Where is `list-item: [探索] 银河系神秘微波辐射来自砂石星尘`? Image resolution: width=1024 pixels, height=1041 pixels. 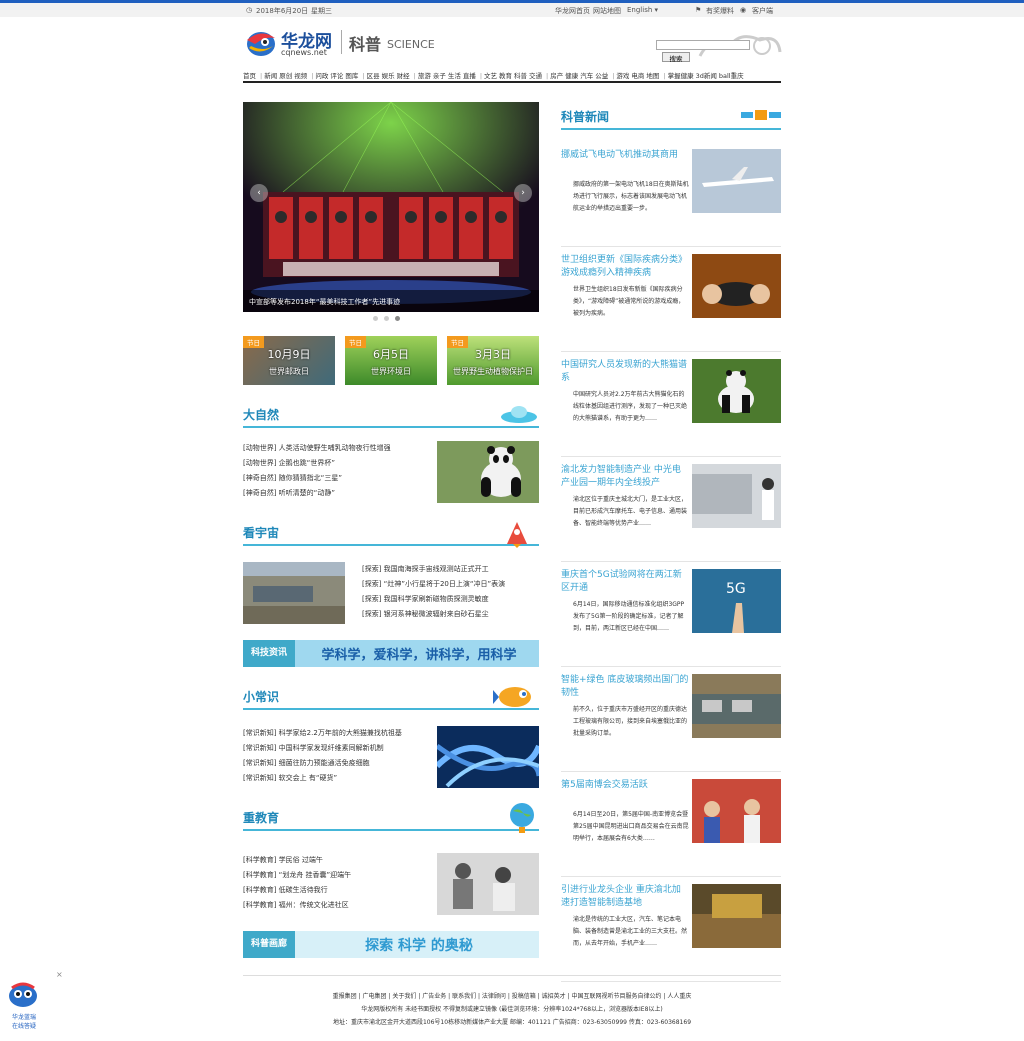
list-item: [探索] 银河系神秘微波辐射来自砂石星尘 is located at coordinates (433, 614).